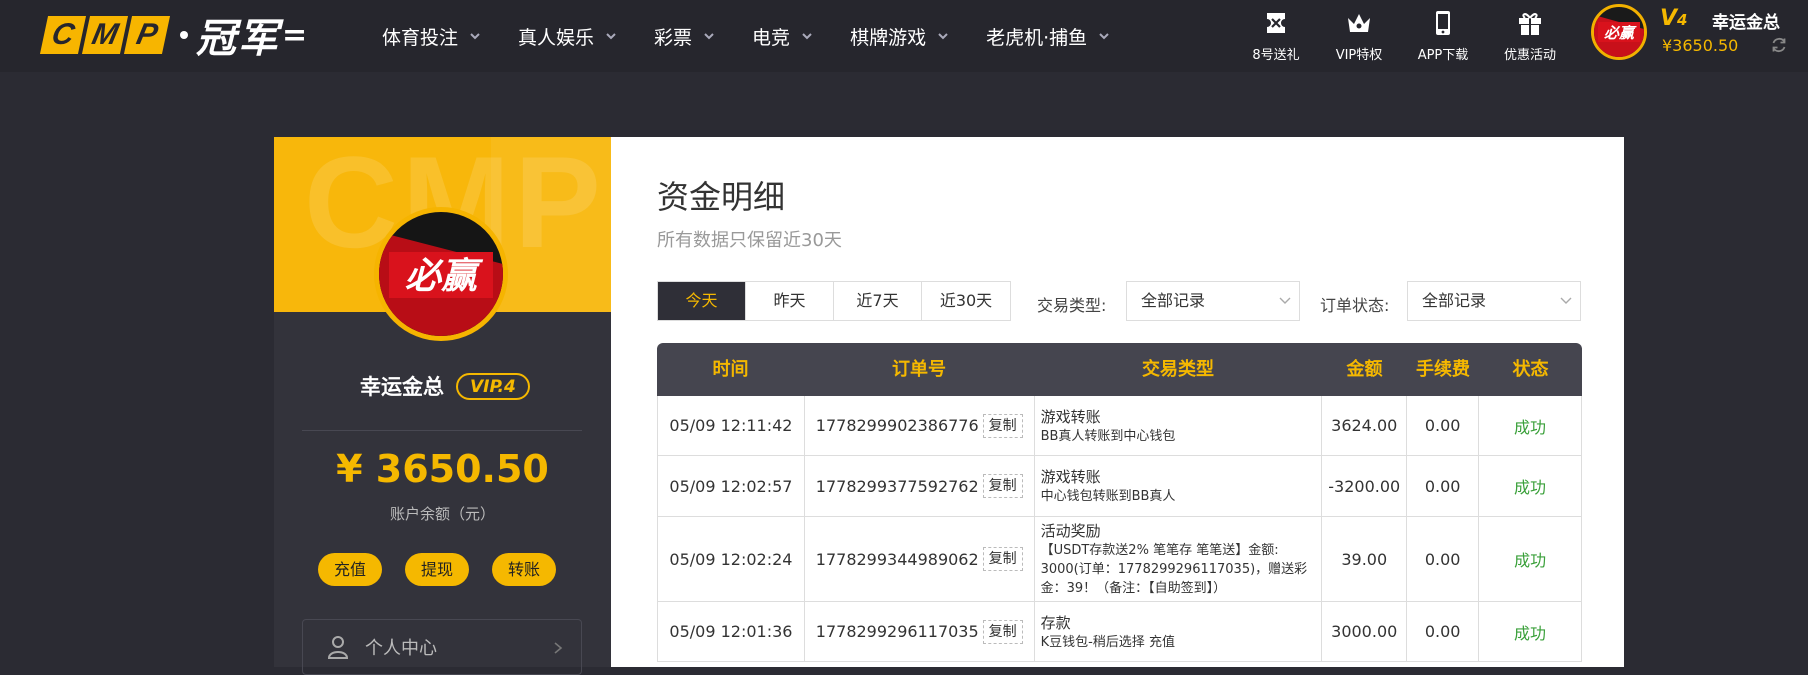 This screenshot has width=1808, height=675. What do you see at coordinates (350, 569) in the screenshot?
I see `deposit-button: 充值` at bounding box center [350, 569].